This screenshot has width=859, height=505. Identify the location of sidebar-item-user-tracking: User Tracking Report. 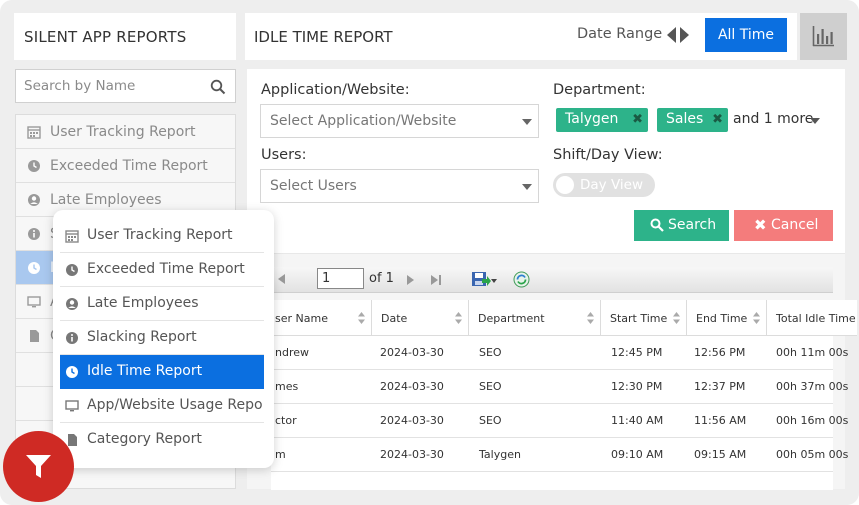
(125, 132).